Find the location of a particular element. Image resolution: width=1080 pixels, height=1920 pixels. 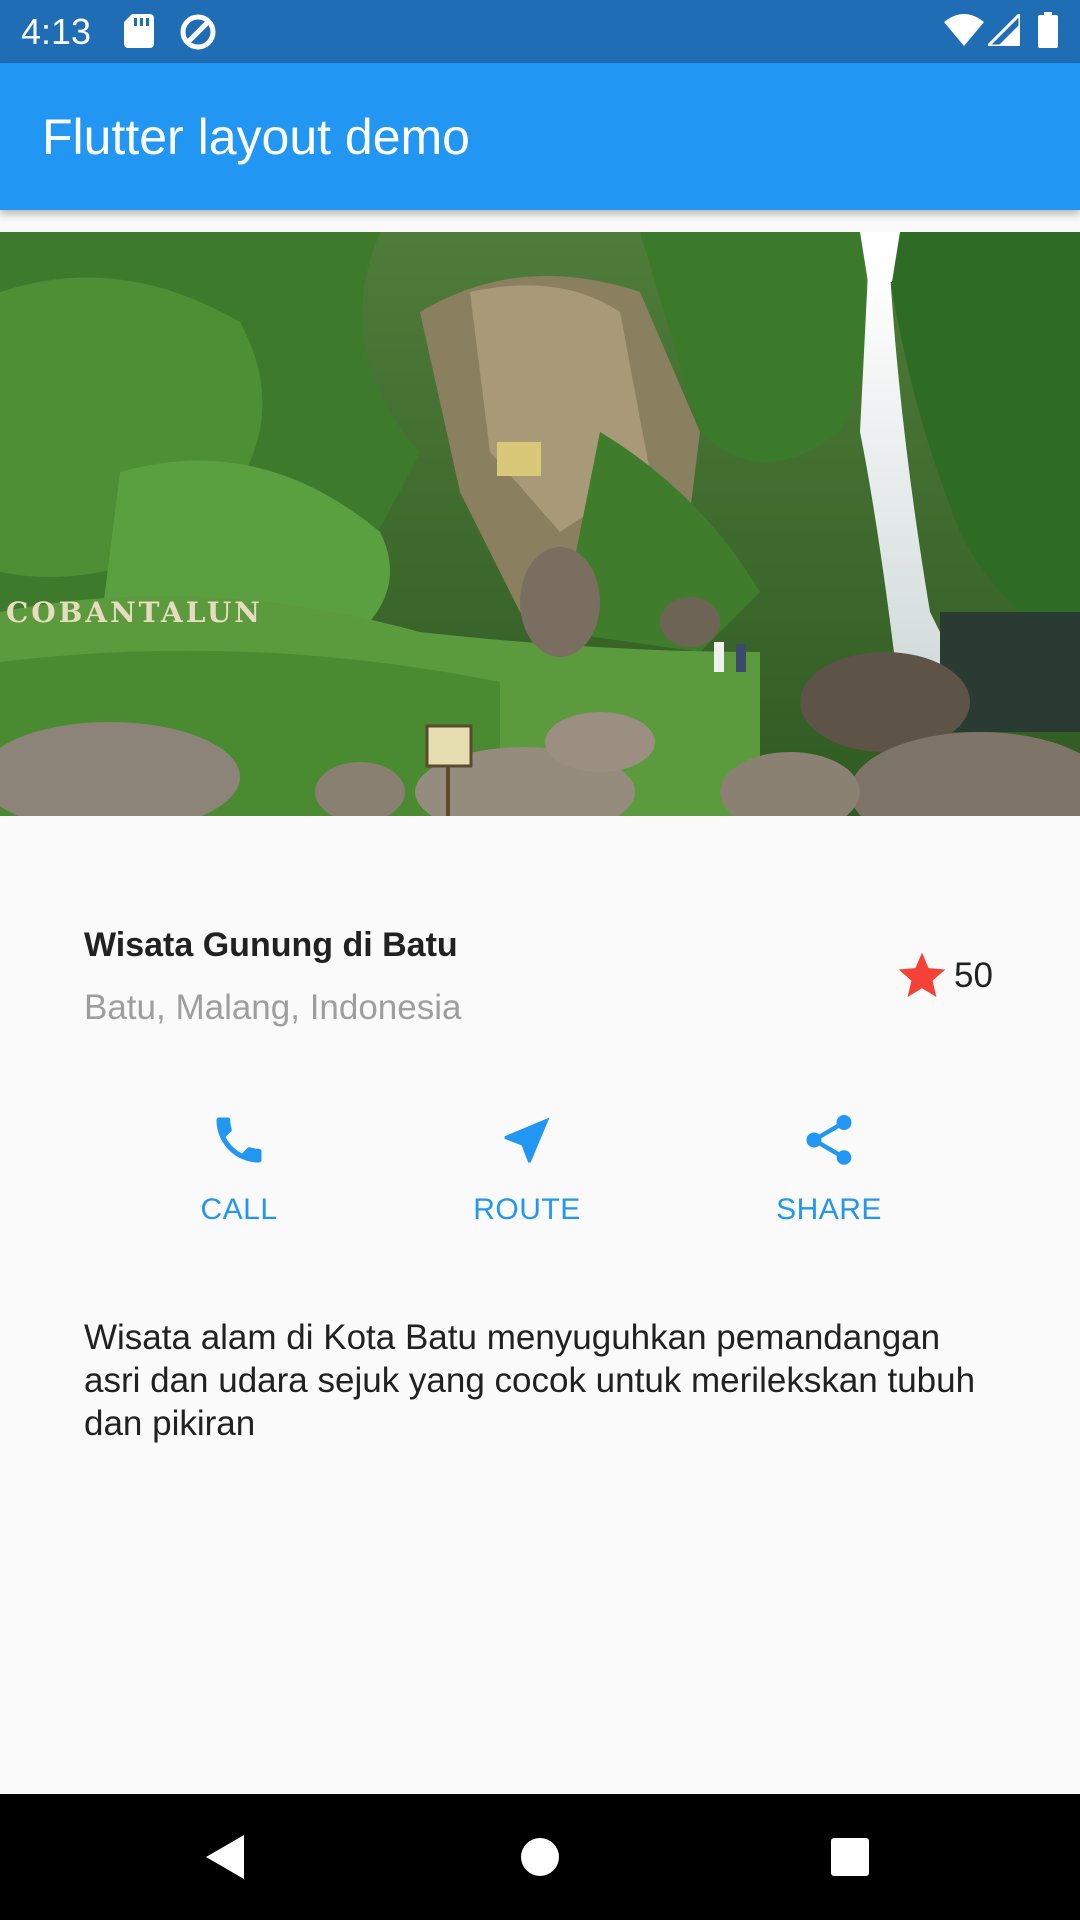

call-label: CALL is located at coordinates (239, 1209).